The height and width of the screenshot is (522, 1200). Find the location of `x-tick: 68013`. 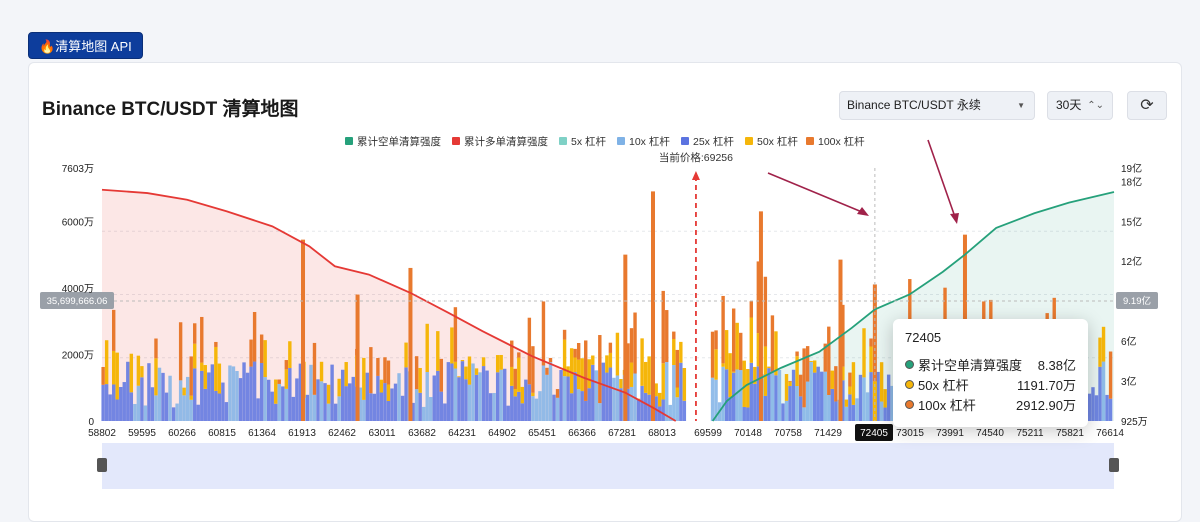

x-tick: 68013 is located at coordinates (662, 433).